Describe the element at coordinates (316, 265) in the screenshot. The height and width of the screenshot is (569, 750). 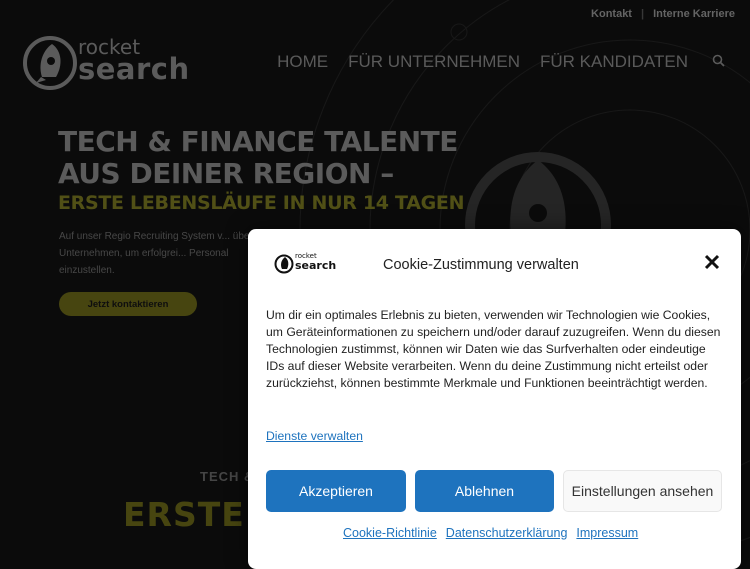
I see `dialog-logo-line-2: search` at that location.